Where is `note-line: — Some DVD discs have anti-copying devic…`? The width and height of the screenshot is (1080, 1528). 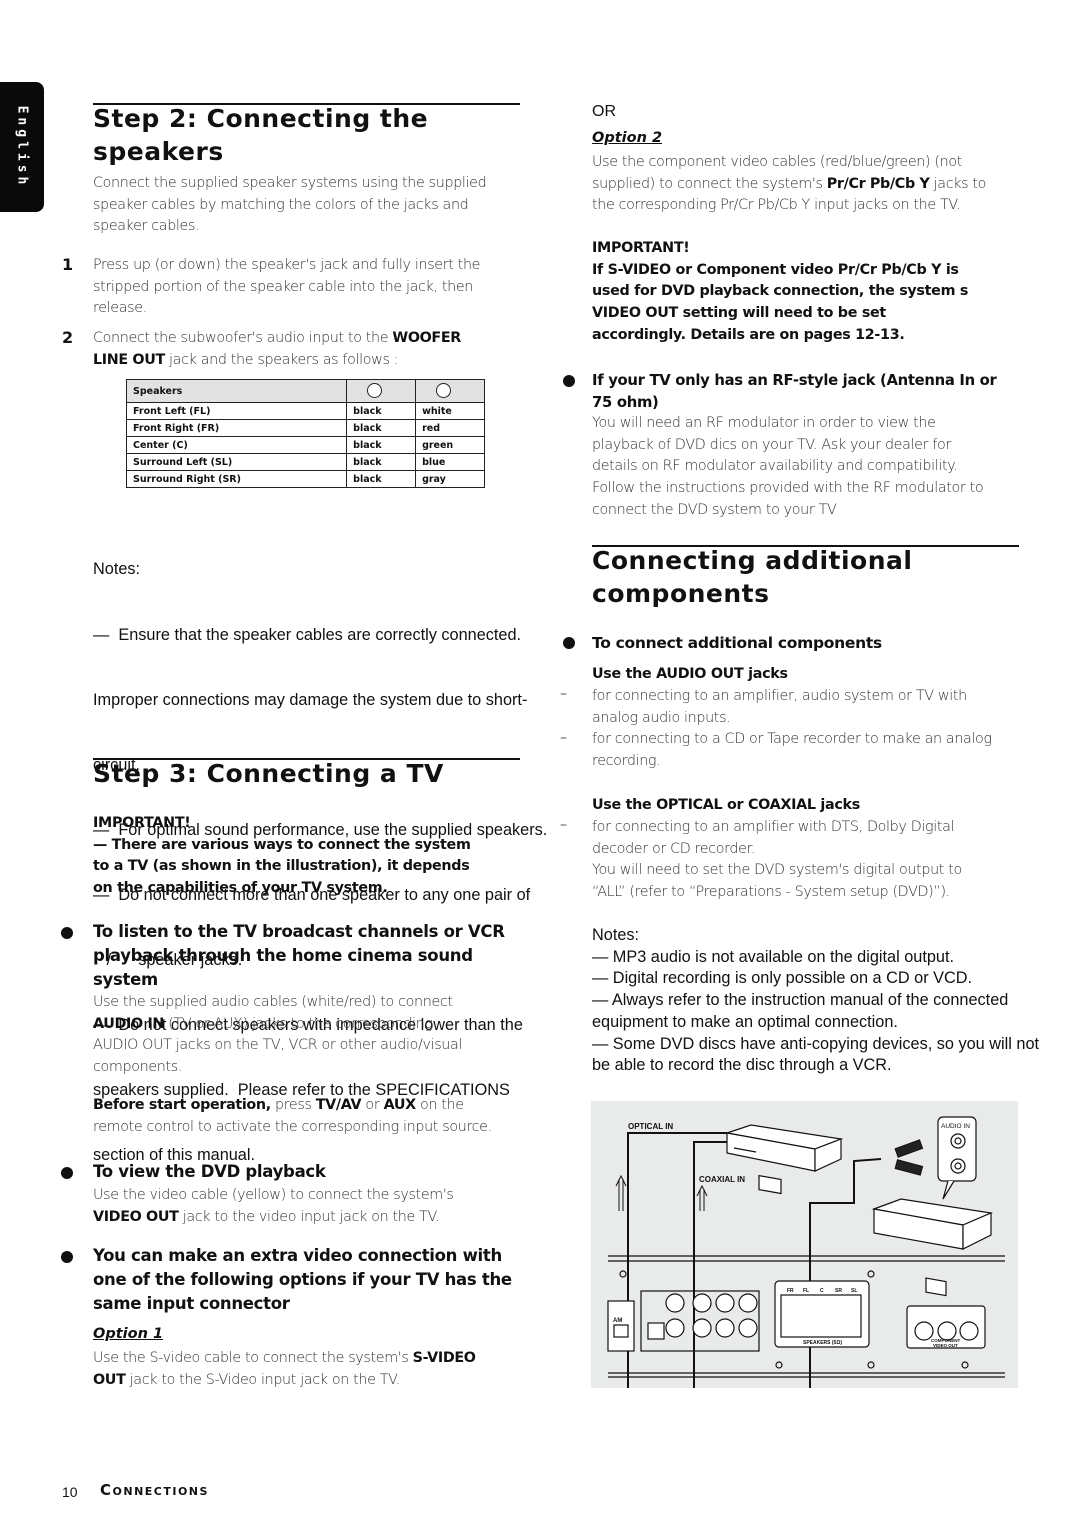 note-line: — Some DVD discs have anti-copying devic… is located at coordinates (816, 1043).